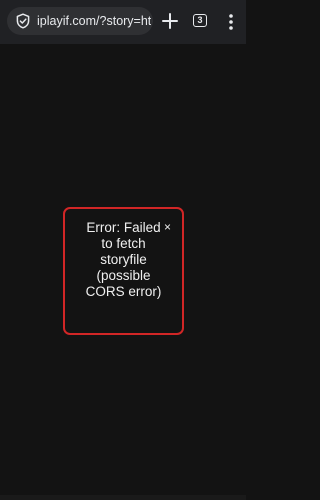 The image size is (320, 500). I want to click on browser-toolbar: iplayif.com/?story=https 3, so click(123, 22).